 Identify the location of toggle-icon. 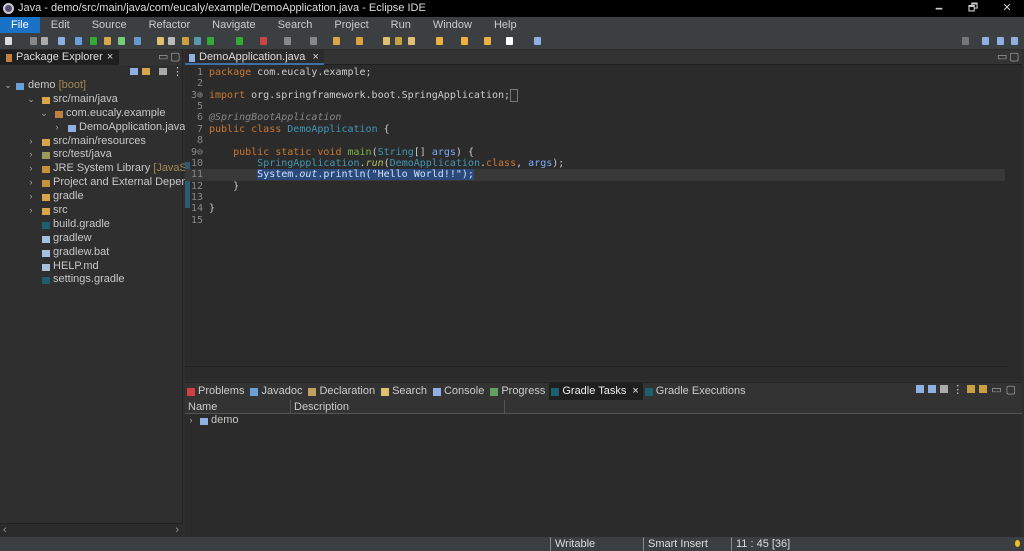
(971, 389).